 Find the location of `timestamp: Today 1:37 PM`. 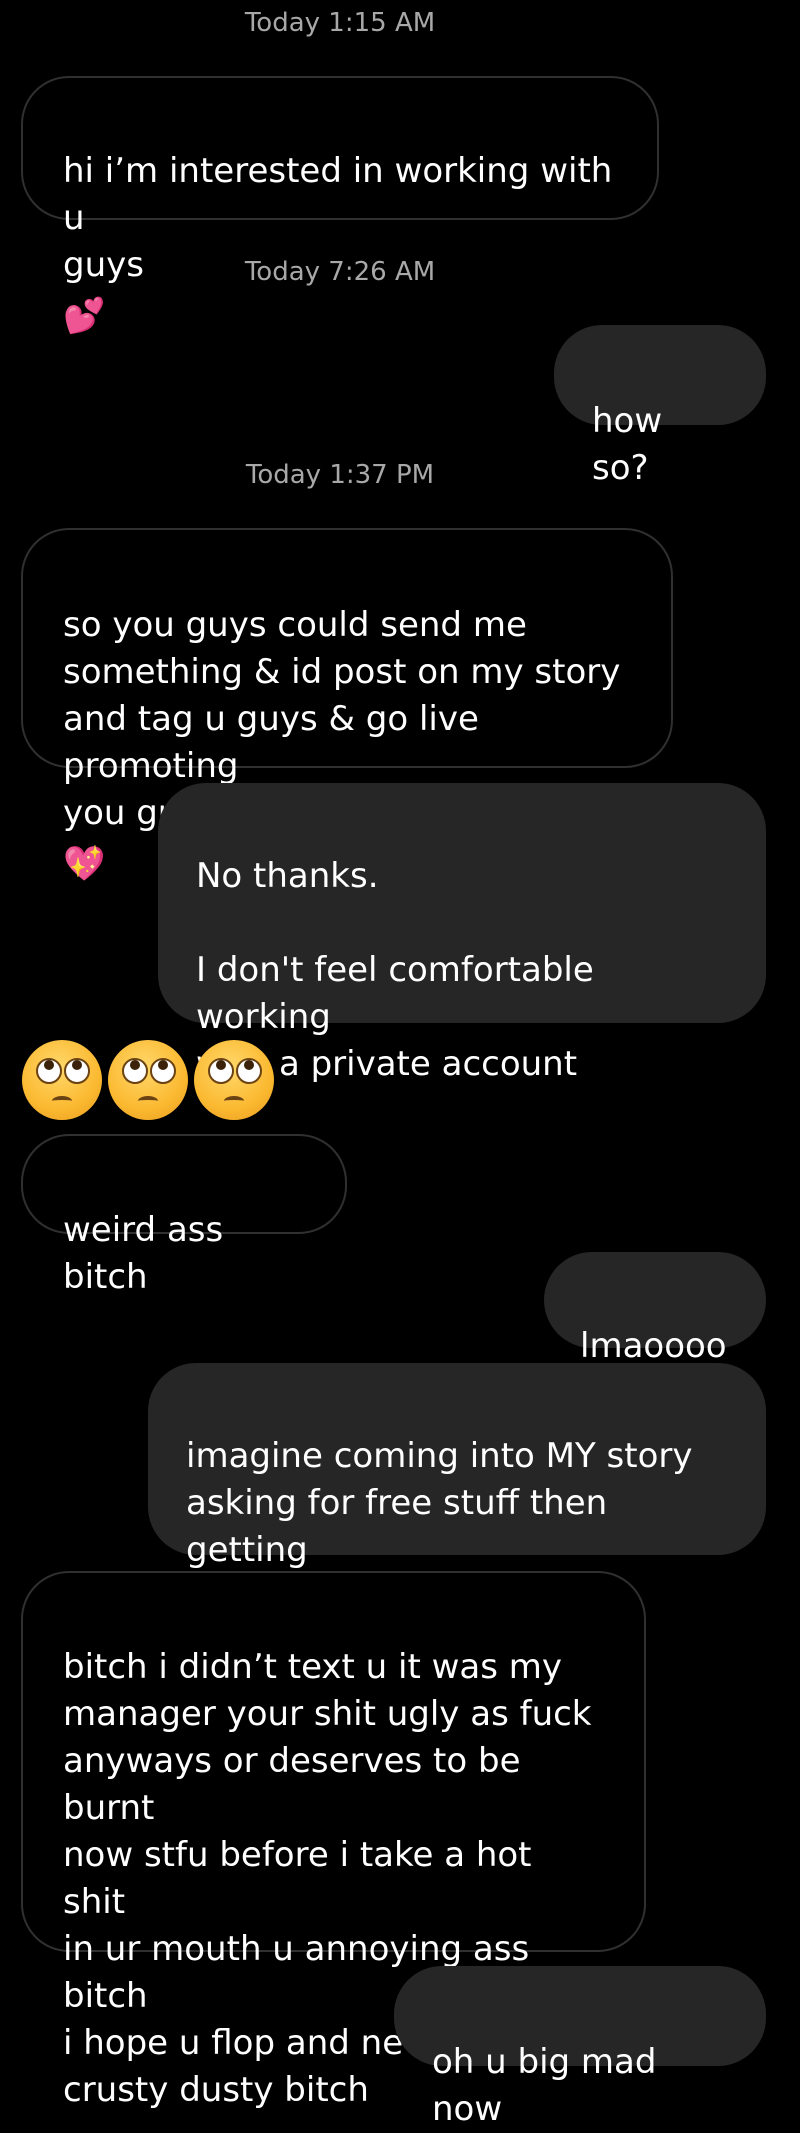

timestamp: Today 1:37 PM is located at coordinates (340, 475).